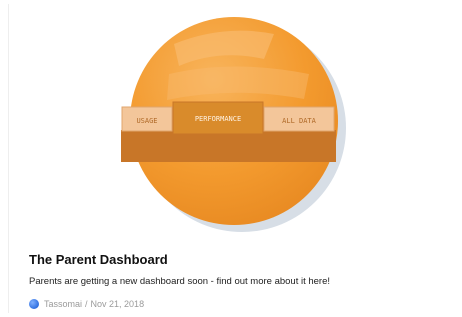 The width and height of the screenshot is (462, 317). Describe the element at coordinates (34, 304) in the screenshot. I see `author-avatar-icon` at that location.